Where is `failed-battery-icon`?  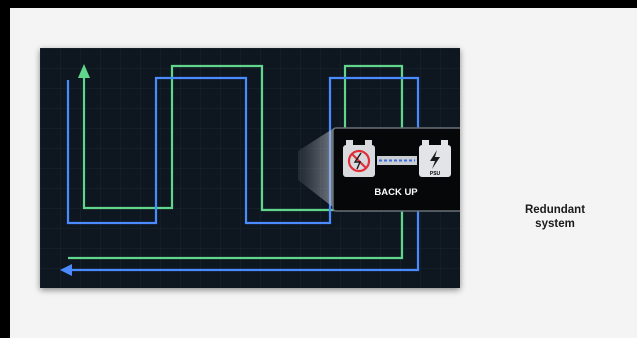
failed-battery-icon is located at coordinates (359, 158).